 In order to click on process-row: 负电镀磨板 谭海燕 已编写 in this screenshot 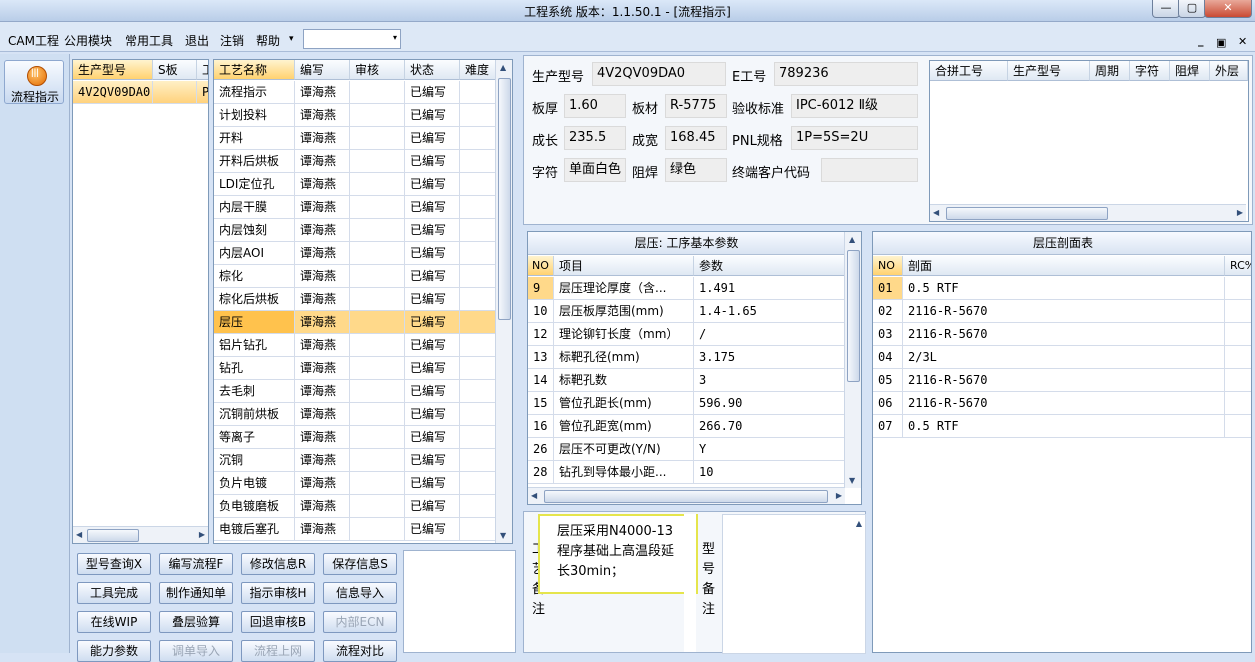, I will do `click(355, 506)`.